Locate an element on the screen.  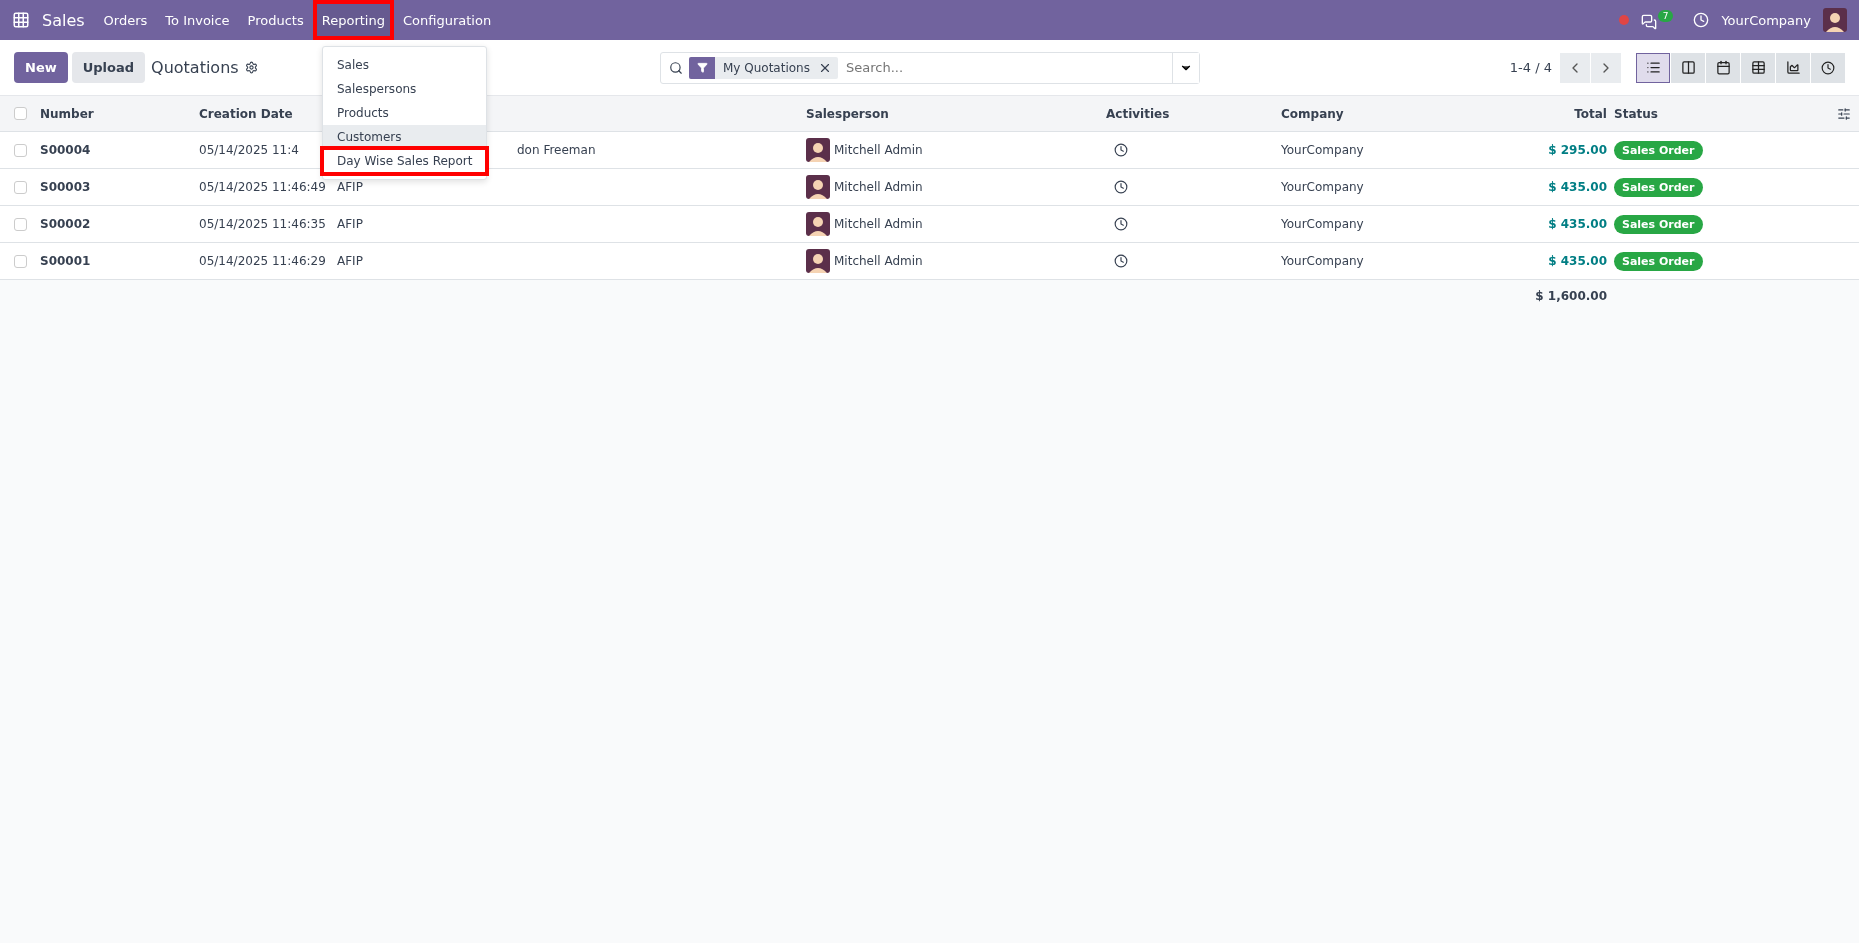
pager-value: 1-4 / 4 is located at coordinates (1530, 67).